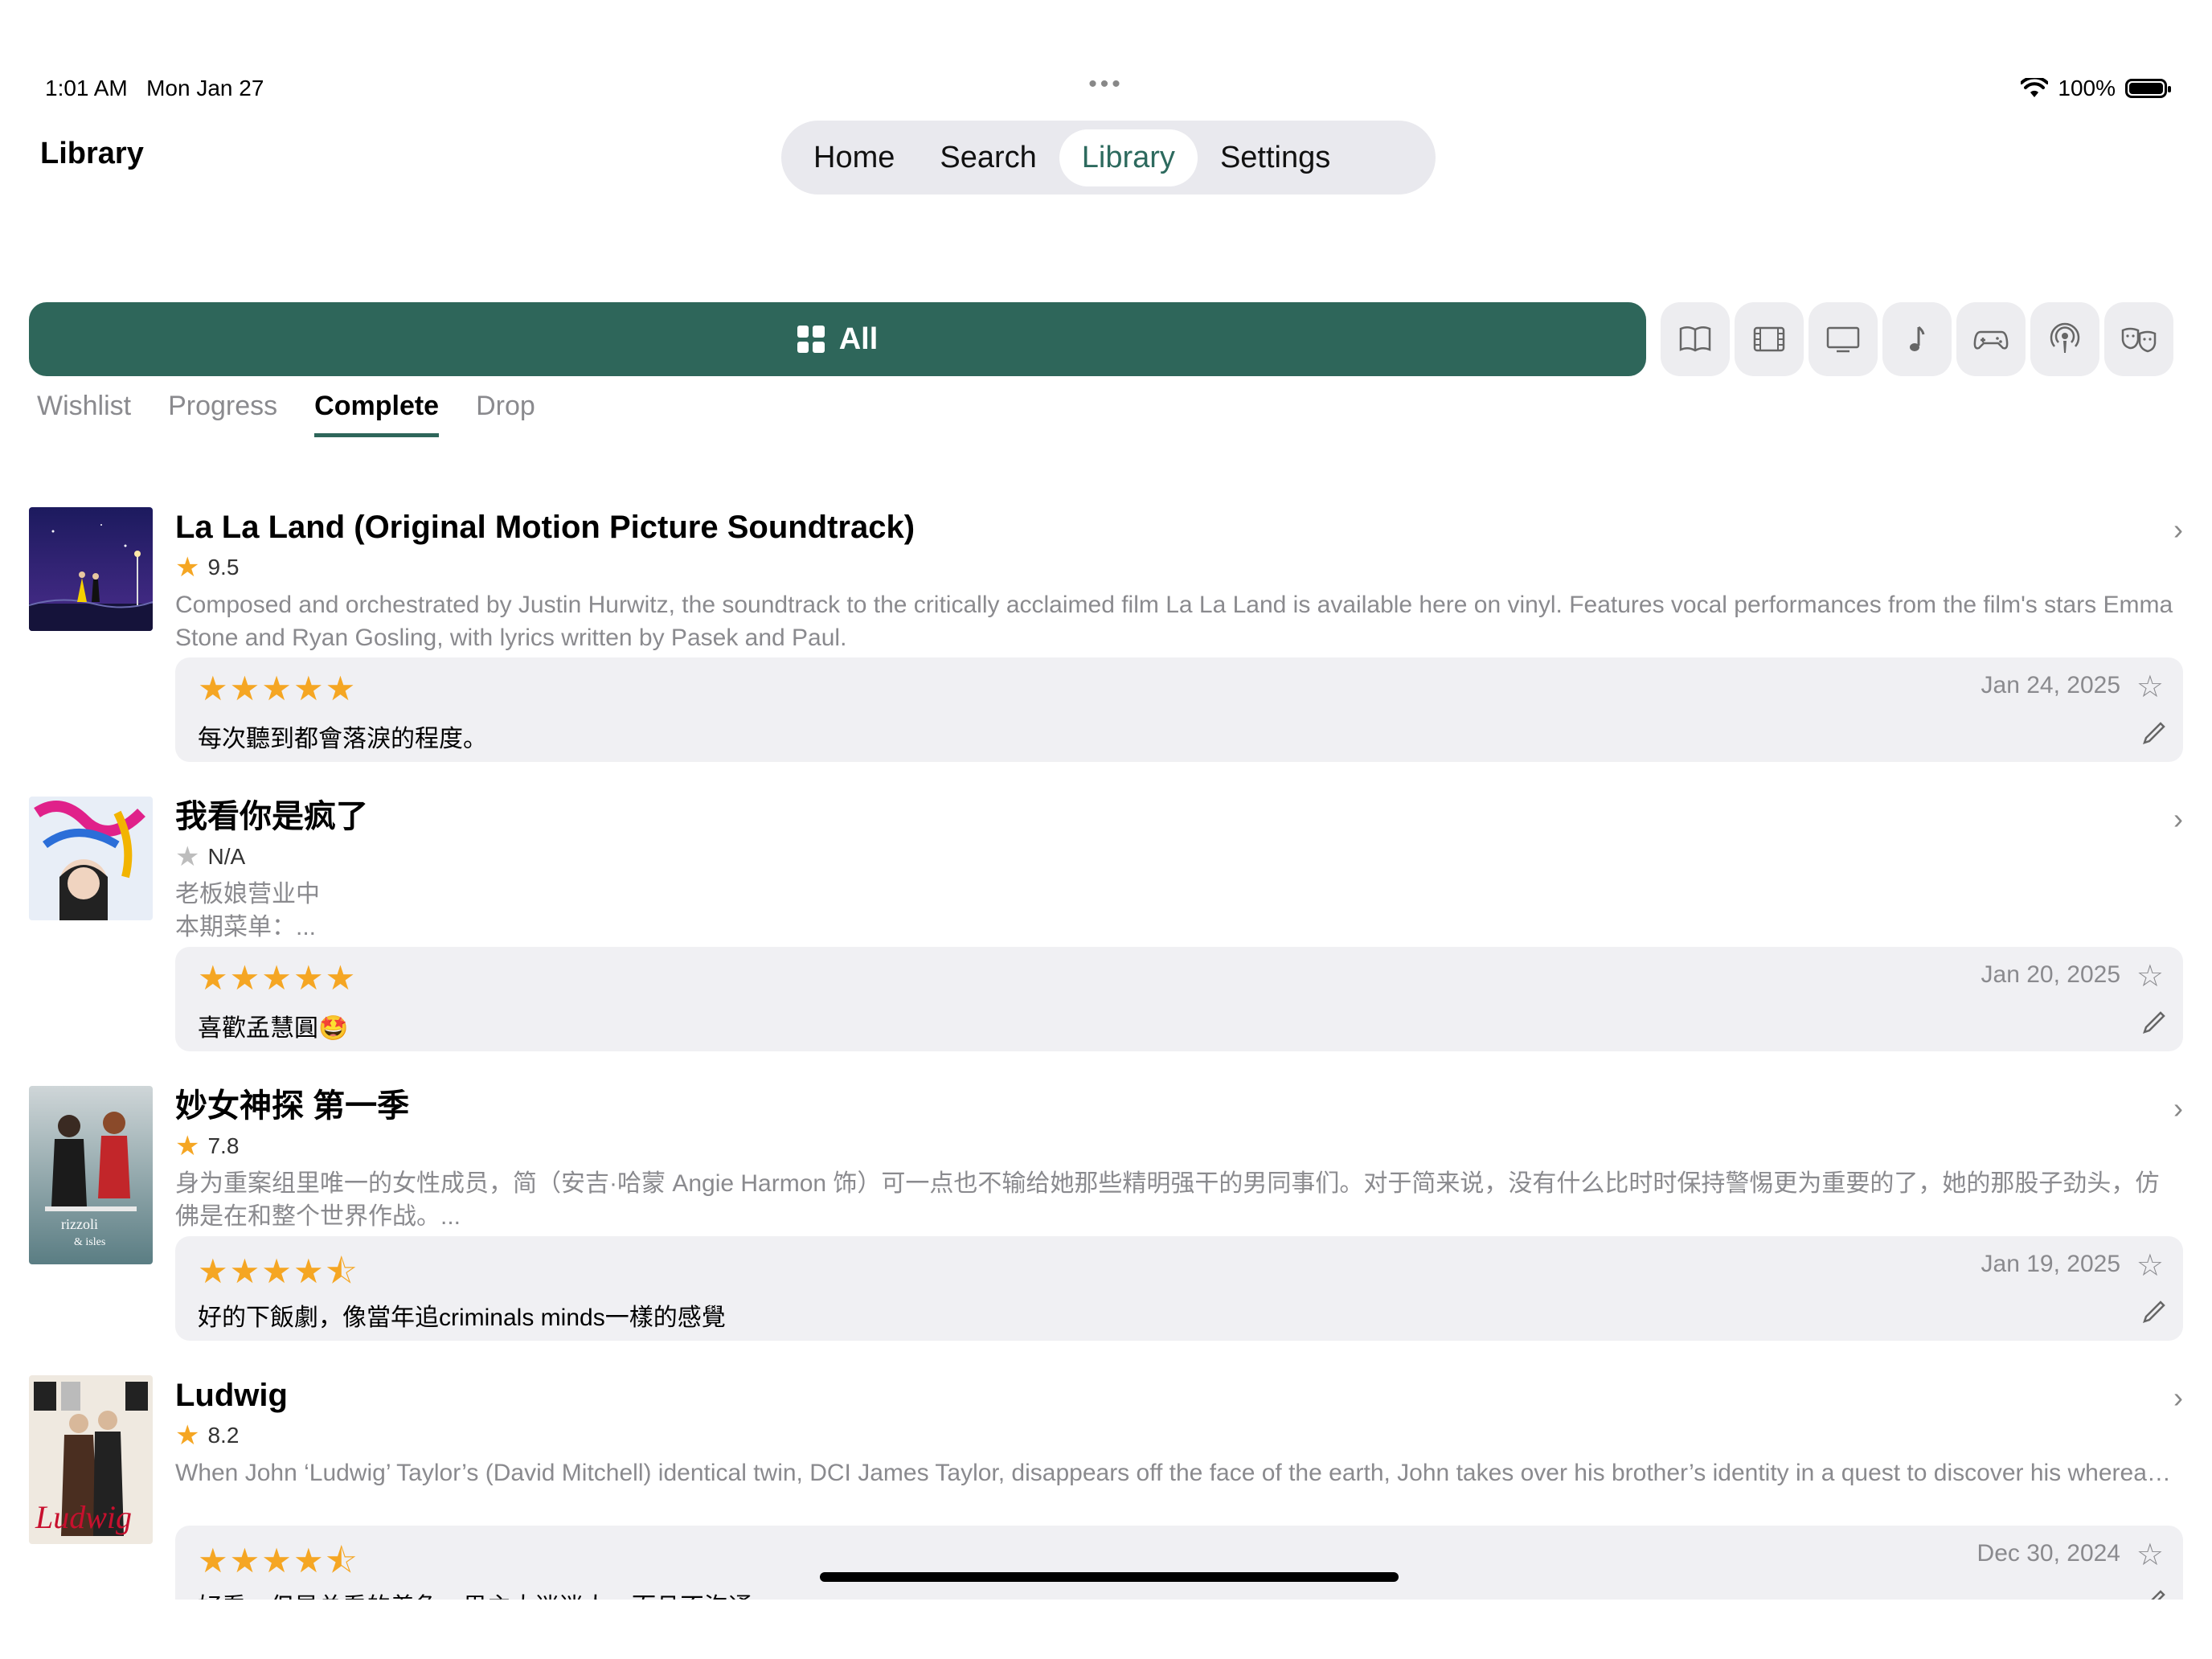 Image resolution: width=2212 pixels, height=1659 pixels. I want to click on category-filters, so click(1917, 339).